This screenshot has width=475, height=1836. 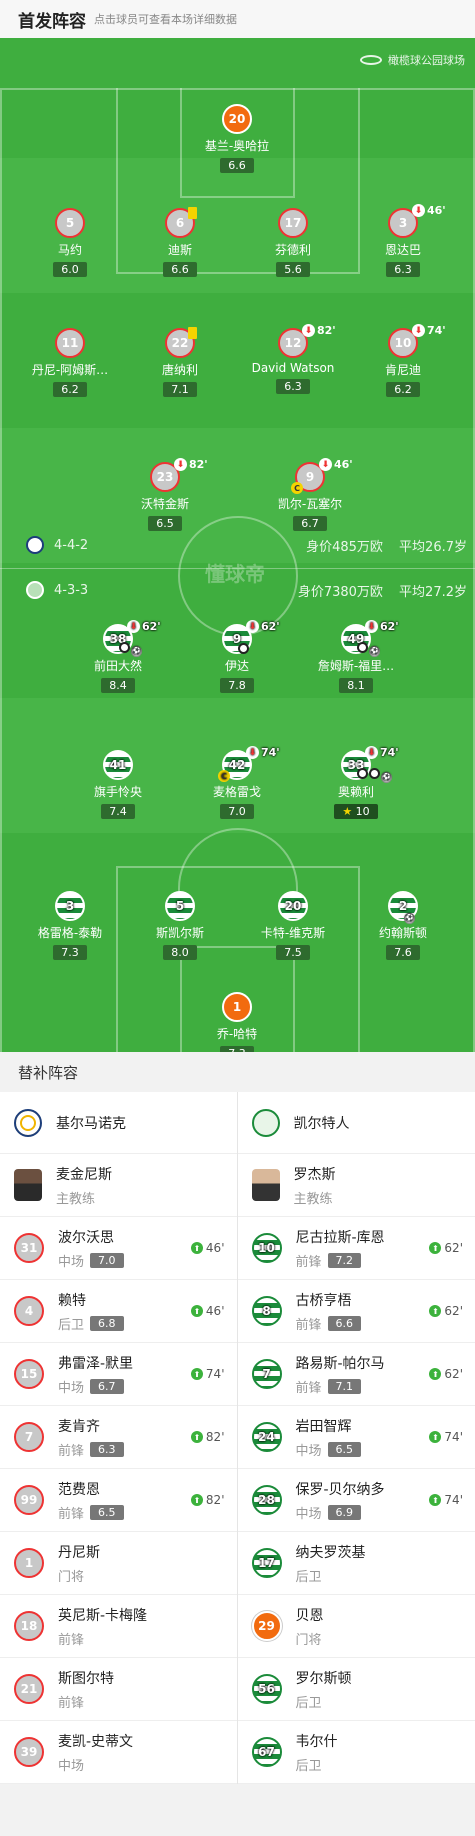 What do you see at coordinates (356, 1563) in the screenshot?
I see `away-sub-row: 17 纳夫罗茨基 后卫` at bounding box center [356, 1563].